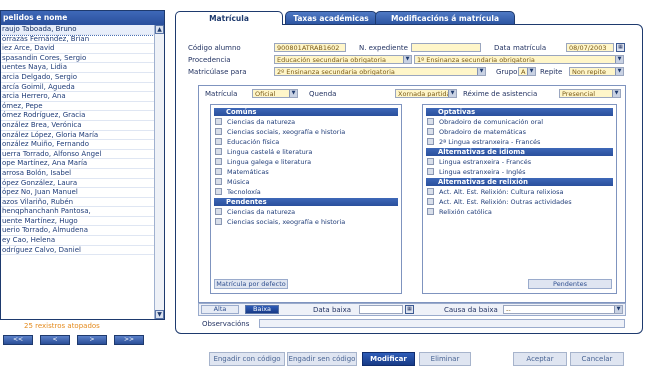  Describe the element at coordinates (77, 155) in the screenshot. I see `list-item: uerra Torrado, Alfonso Ángel` at that location.